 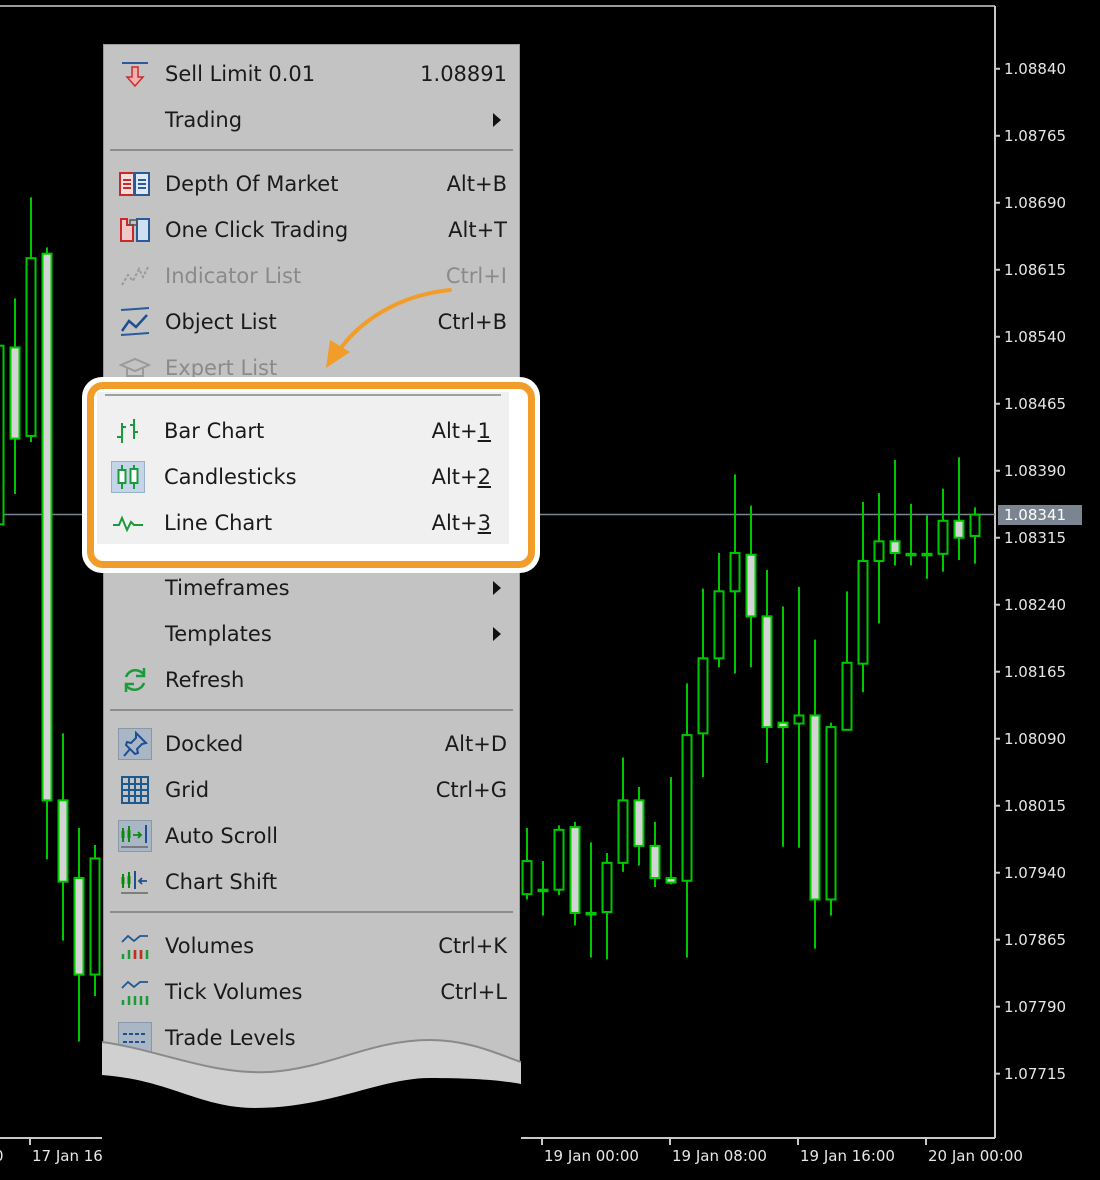 What do you see at coordinates (311, 634) in the screenshot?
I see `menu-item-templates: Templates` at bounding box center [311, 634].